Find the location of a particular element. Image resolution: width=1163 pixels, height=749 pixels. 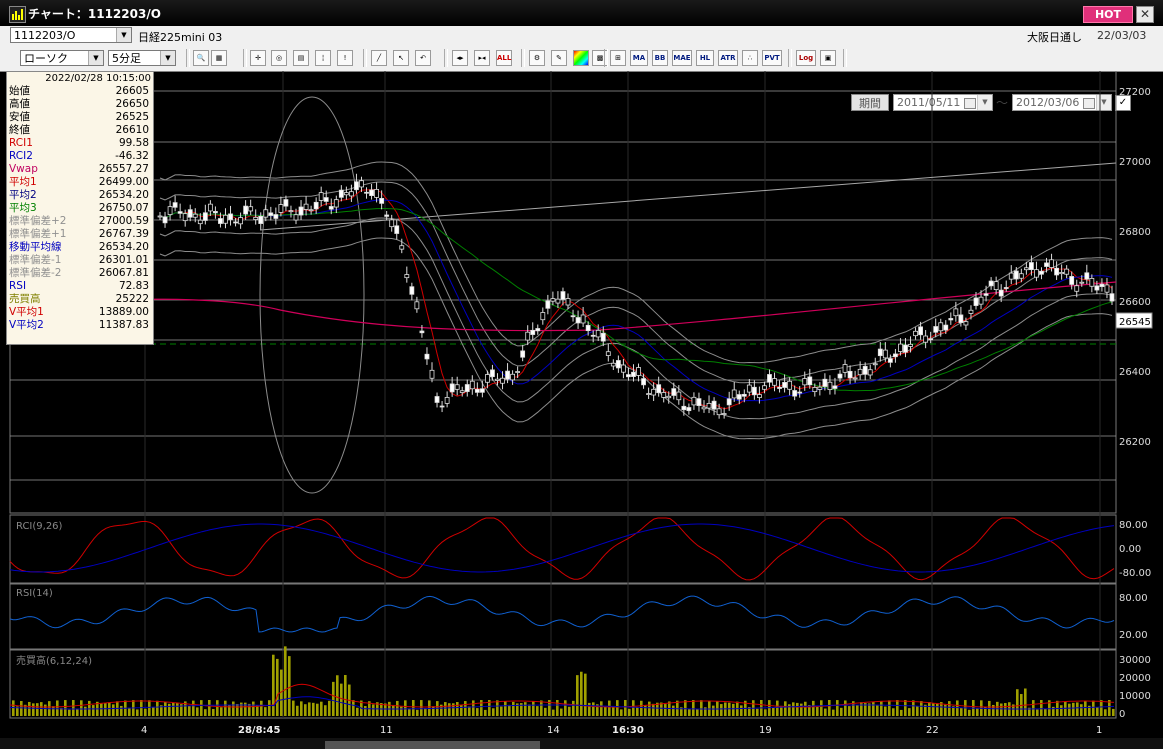

time-axis: 4 28/8:45 11 14 16:30 19 22 1 is located at coordinates (581, 737).